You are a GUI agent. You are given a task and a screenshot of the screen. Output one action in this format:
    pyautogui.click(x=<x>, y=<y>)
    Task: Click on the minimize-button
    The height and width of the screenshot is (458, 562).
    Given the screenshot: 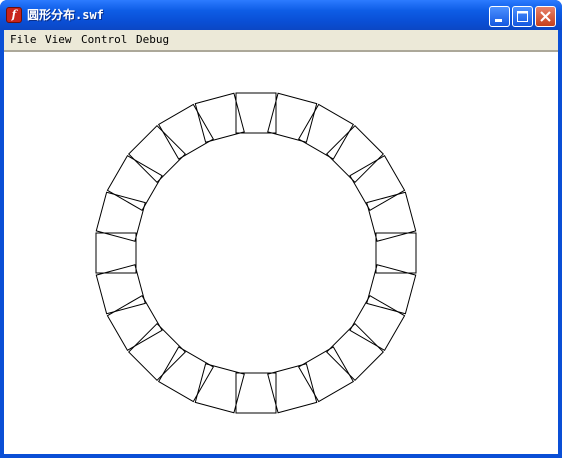 What is the action you would take?
    pyautogui.click(x=499, y=16)
    